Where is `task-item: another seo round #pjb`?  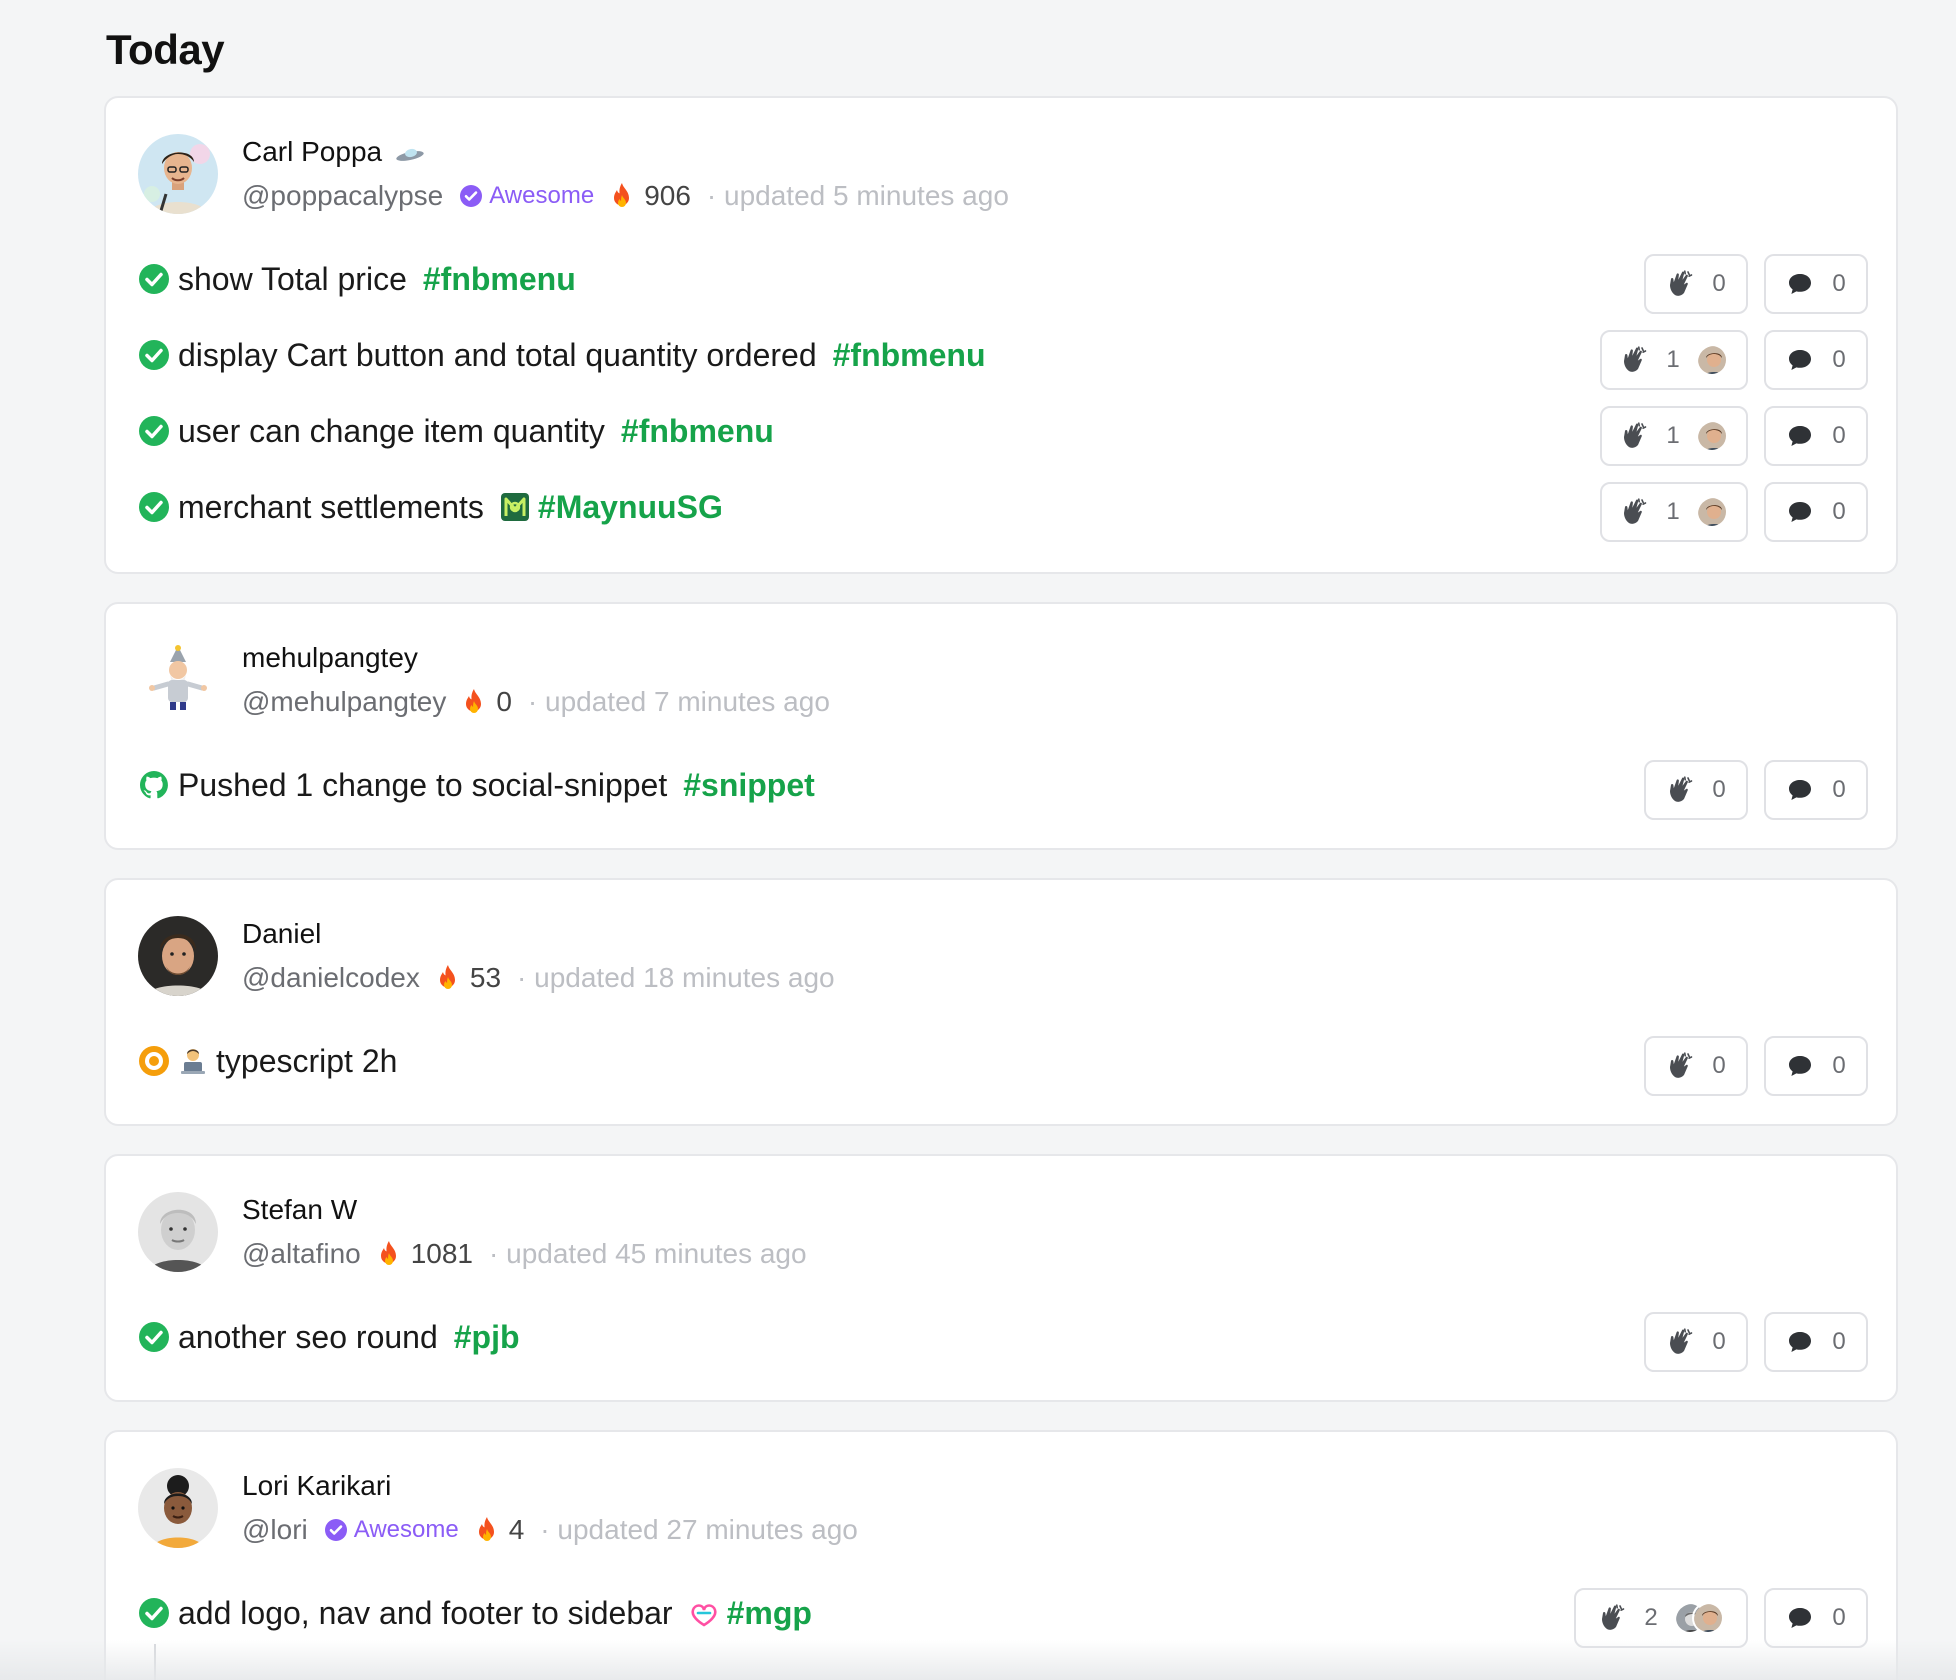
task-item: another seo round #pjb is located at coordinates (329, 1337).